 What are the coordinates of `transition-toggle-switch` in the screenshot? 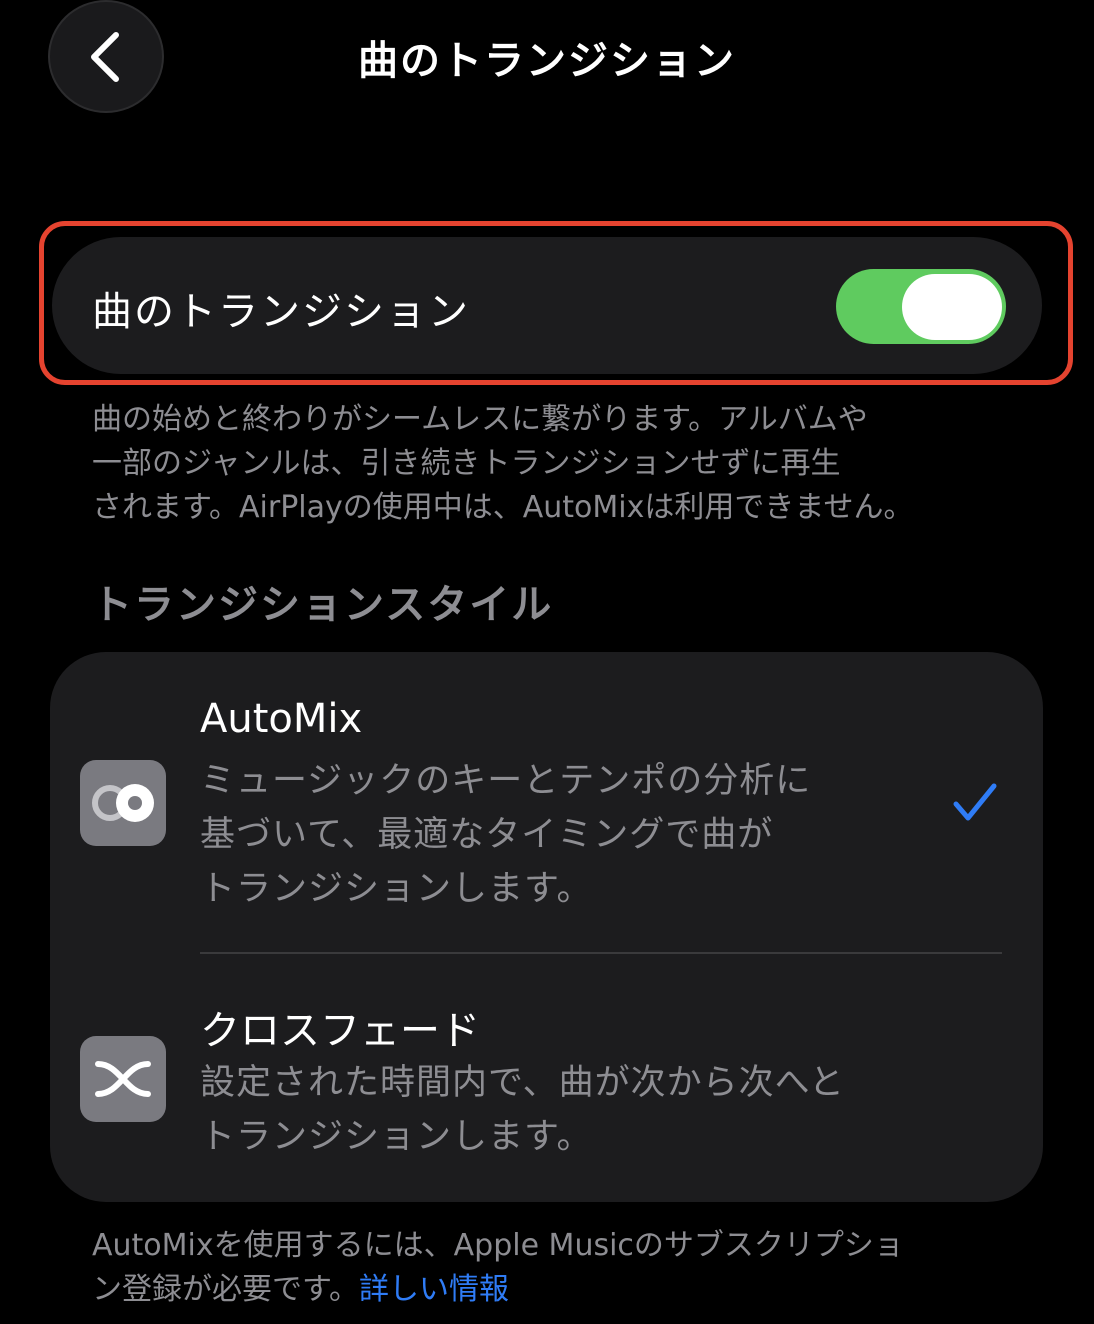 It's located at (921, 306).